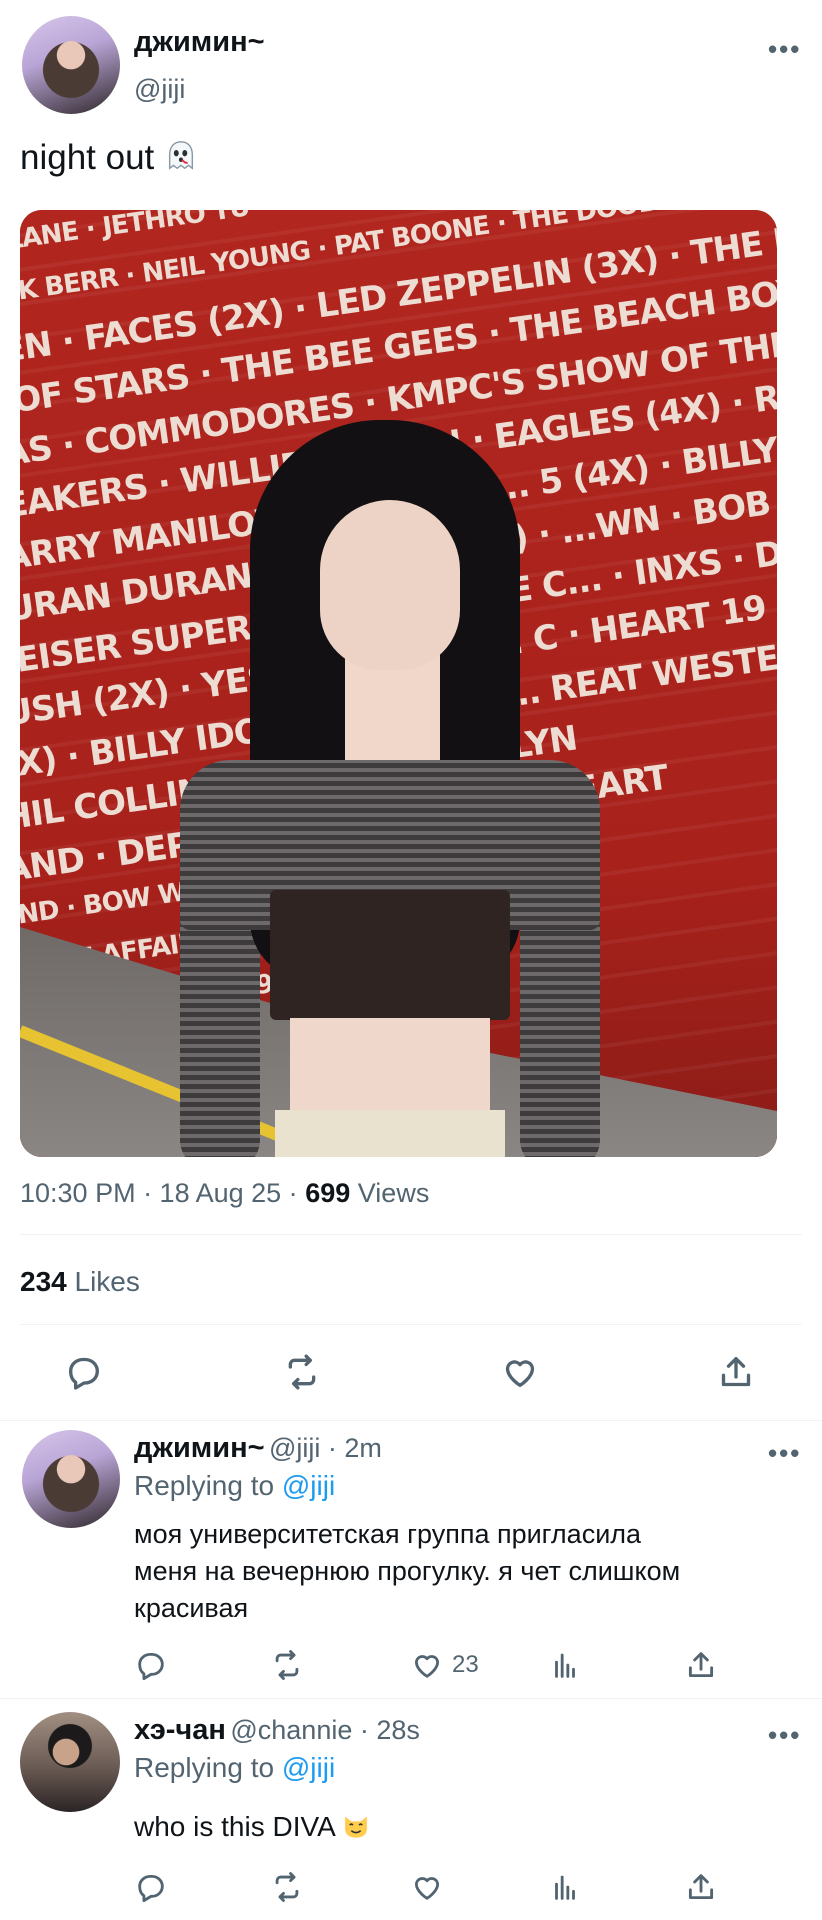 The height and width of the screenshot is (1920, 822). What do you see at coordinates (325, 1448) in the screenshot?
I see `reply-author-handle: @jiji · 2m` at bounding box center [325, 1448].